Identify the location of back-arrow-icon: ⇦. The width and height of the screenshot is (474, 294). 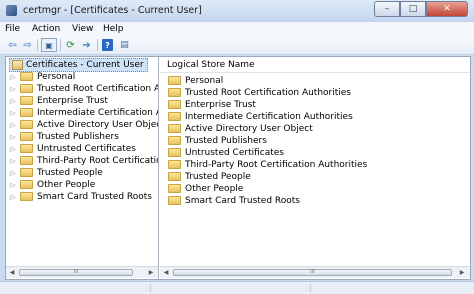
(12, 45).